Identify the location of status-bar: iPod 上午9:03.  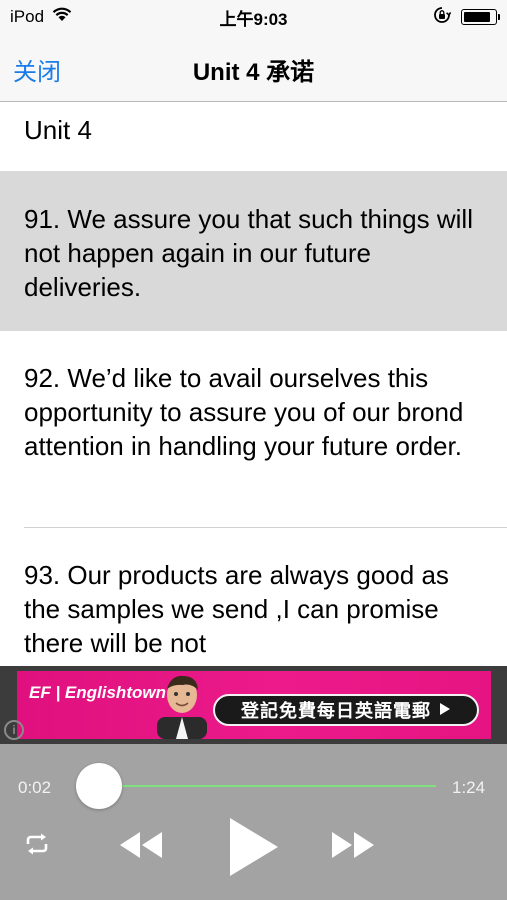
(253, 17).